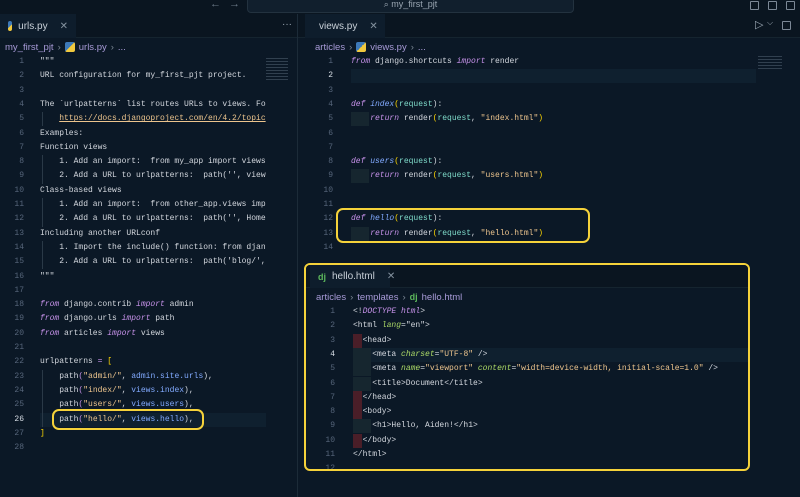 This screenshot has height=497, width=800. Describe the element at coordinates (770, 23) in the screenshot. I see `run-menu-chevron-icon: ⌵` at that location.